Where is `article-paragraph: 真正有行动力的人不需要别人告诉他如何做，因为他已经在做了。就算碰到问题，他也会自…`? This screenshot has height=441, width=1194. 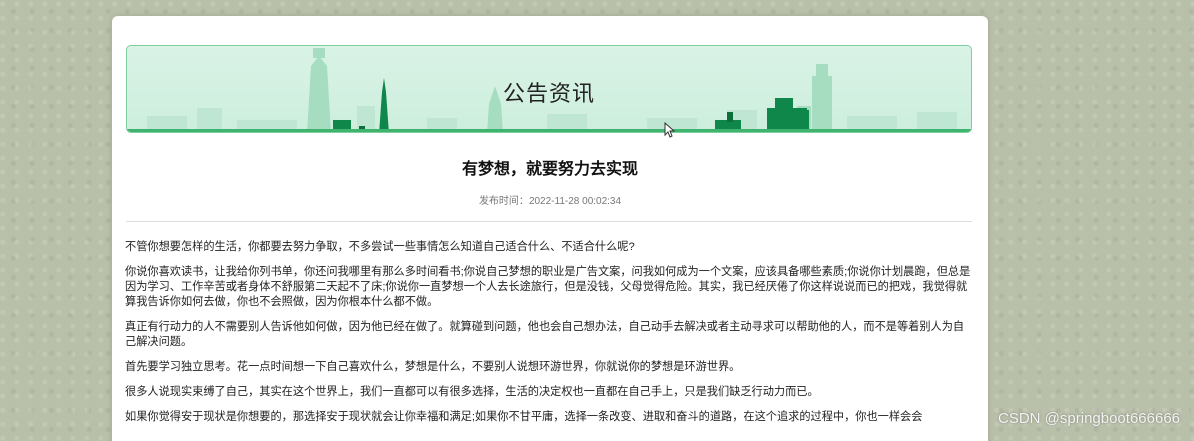 article-paragraph: 真正有行动力的人不需要别人告诉他如何做，因为他已经在做了。就算碰到问题，他也会自… is located at coordinates (545, 334).